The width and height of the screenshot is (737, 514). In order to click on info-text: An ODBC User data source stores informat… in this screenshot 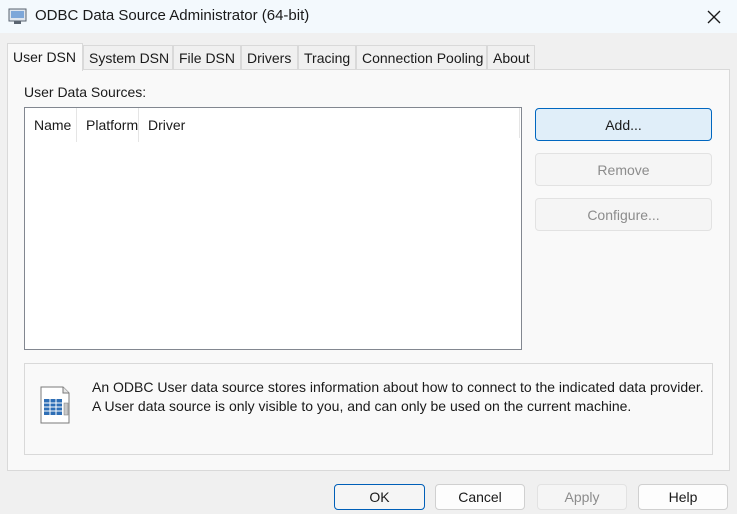, I will do `click(398, 396)`.